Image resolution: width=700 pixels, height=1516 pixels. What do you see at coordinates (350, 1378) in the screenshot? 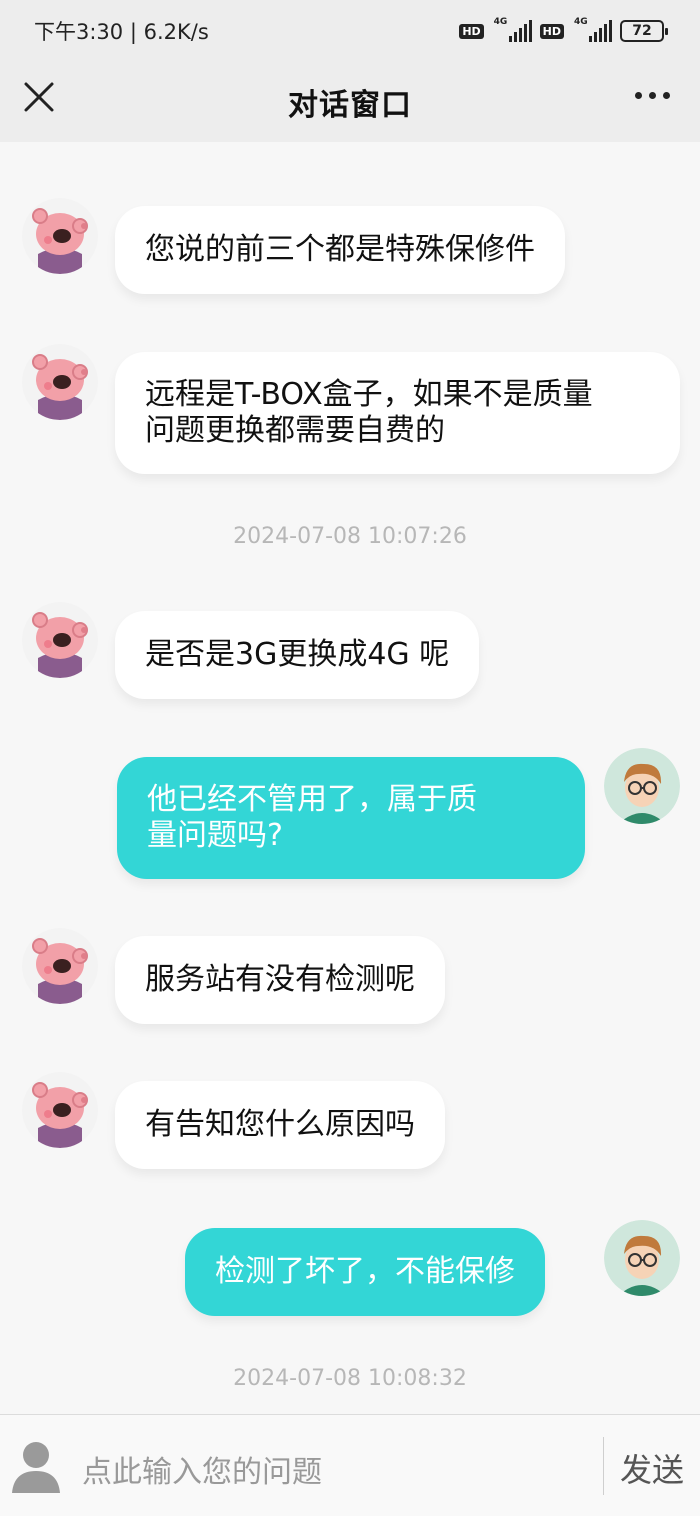
I see `timestamp: 2024-07-08 10:08:32` at bounding box center [350, 1378].